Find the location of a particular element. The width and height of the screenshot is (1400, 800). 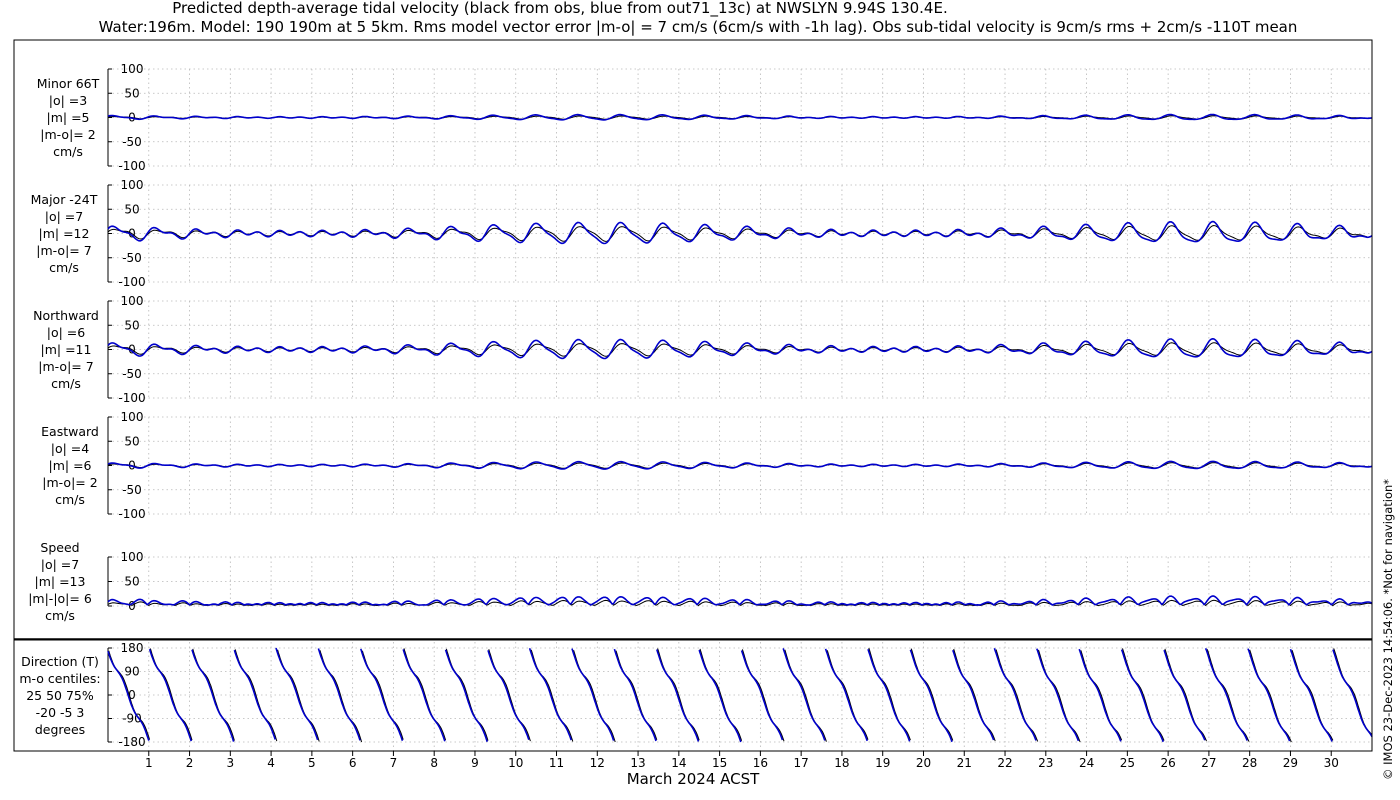

panel-label-line: |m| =13 is located at coordinates (60, 581).